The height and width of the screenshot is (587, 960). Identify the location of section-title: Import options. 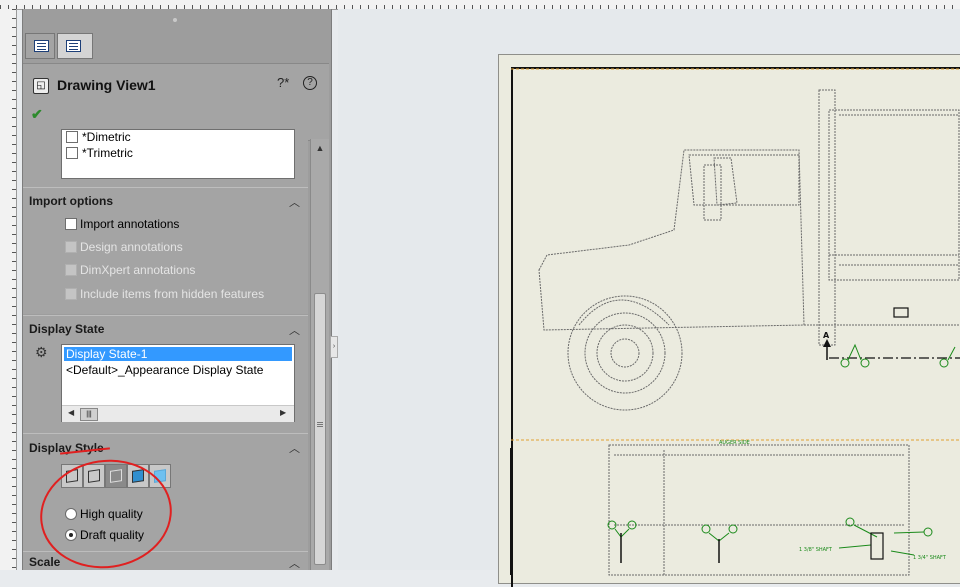
(71, 201).